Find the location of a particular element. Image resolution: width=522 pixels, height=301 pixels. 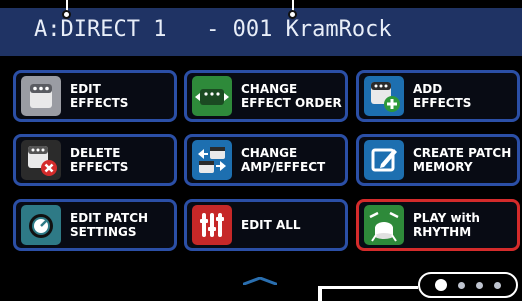

page-dot-active is located at coordinates (441, 285).